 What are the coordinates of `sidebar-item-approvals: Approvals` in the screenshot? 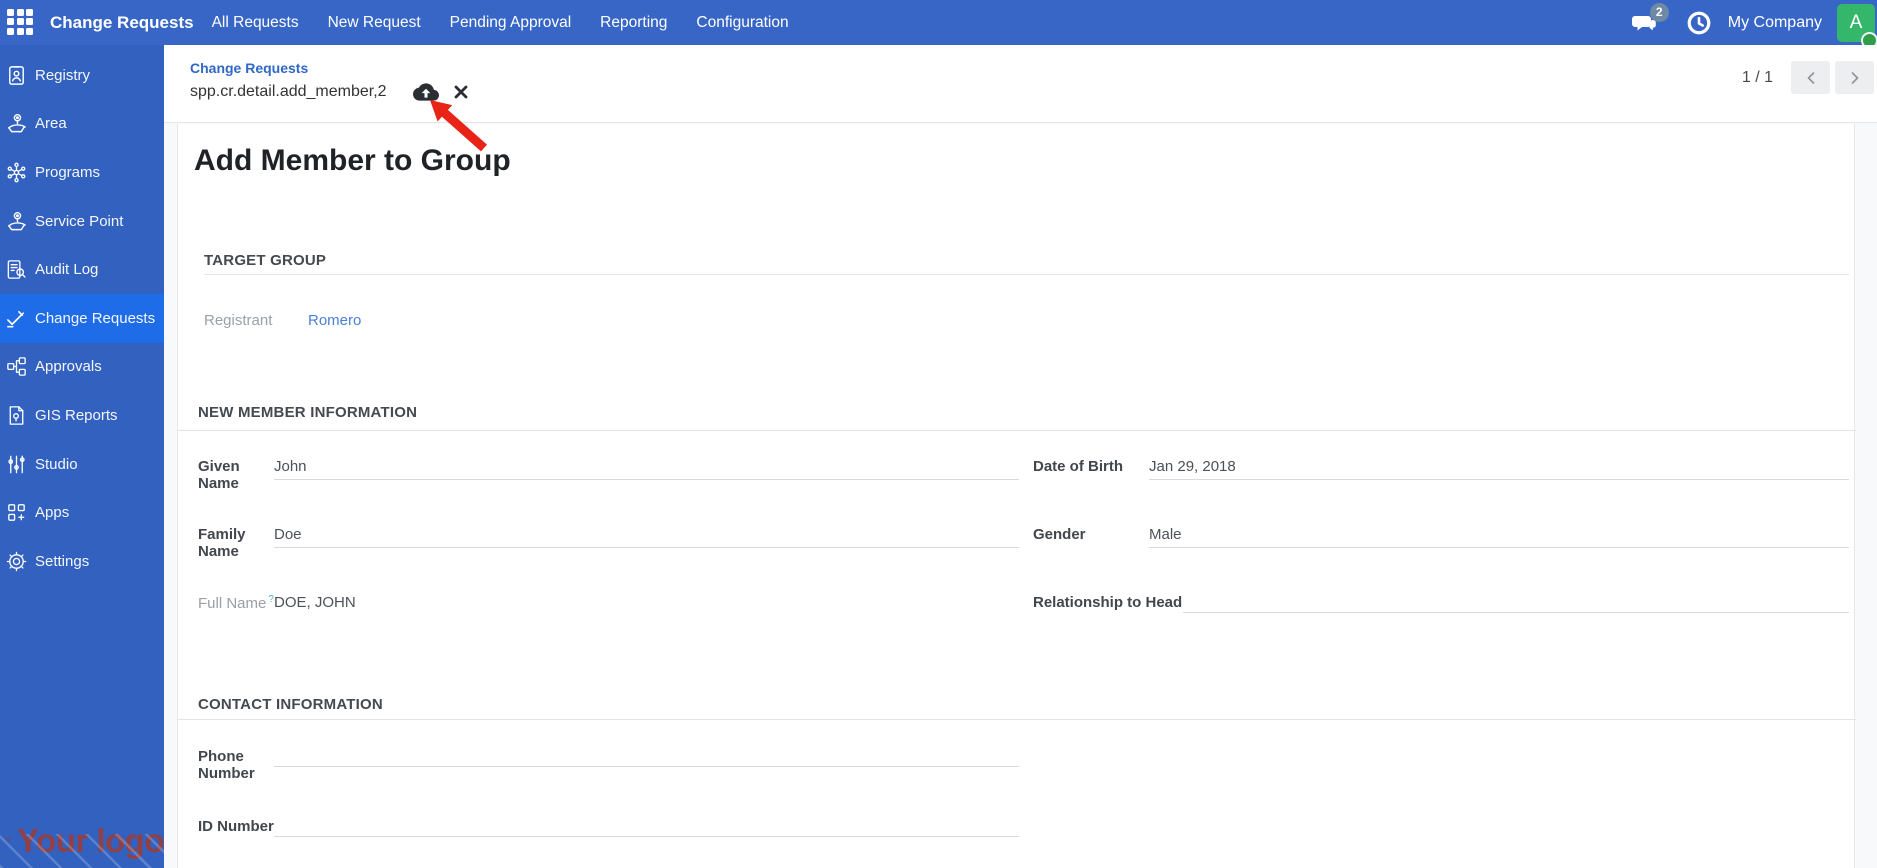 It's located at (82, 367).